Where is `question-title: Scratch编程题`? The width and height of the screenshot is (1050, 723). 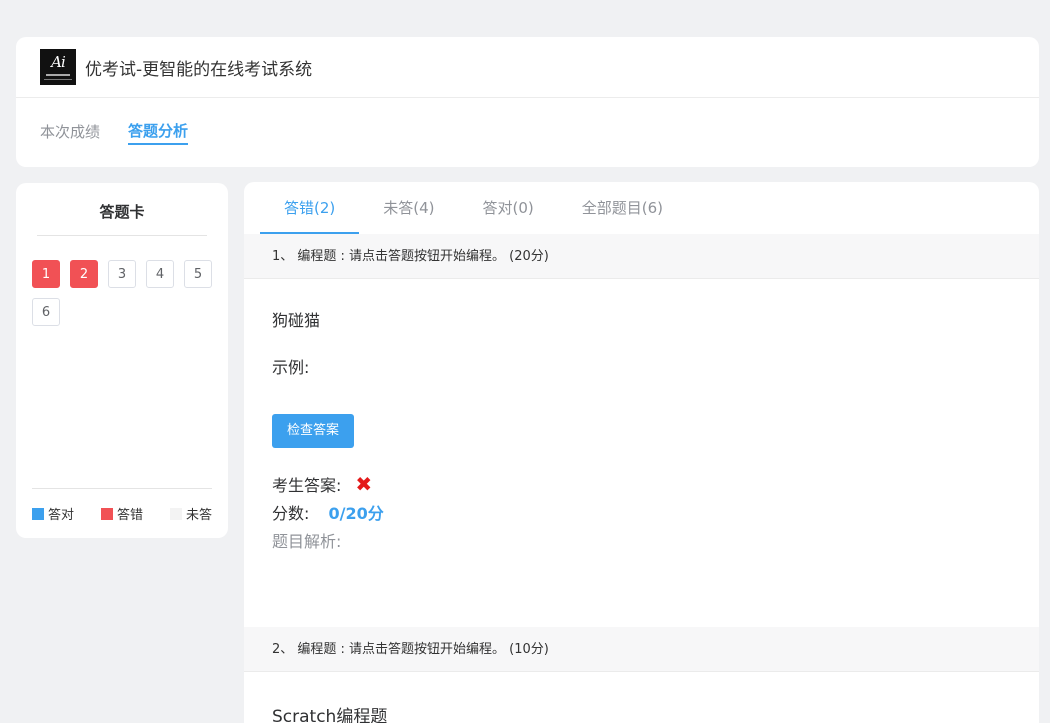
question-title: Scratch编程题 is located at coordinates (330, 715).